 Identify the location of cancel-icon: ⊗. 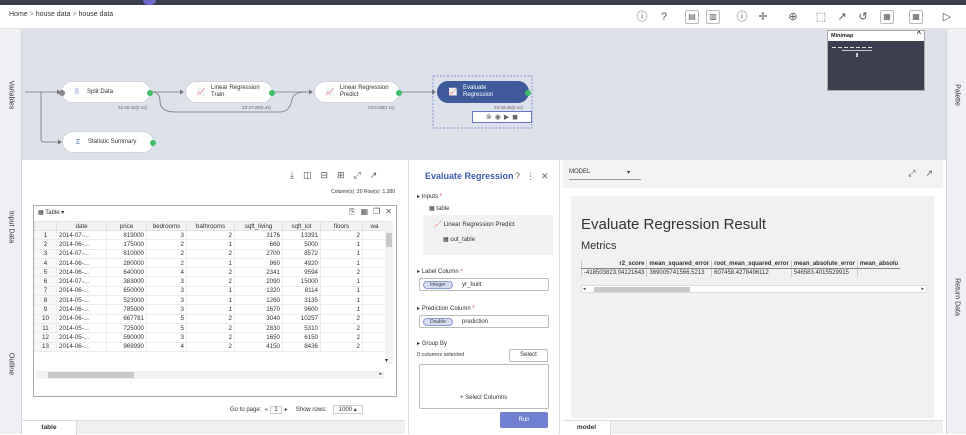
(489, 117).